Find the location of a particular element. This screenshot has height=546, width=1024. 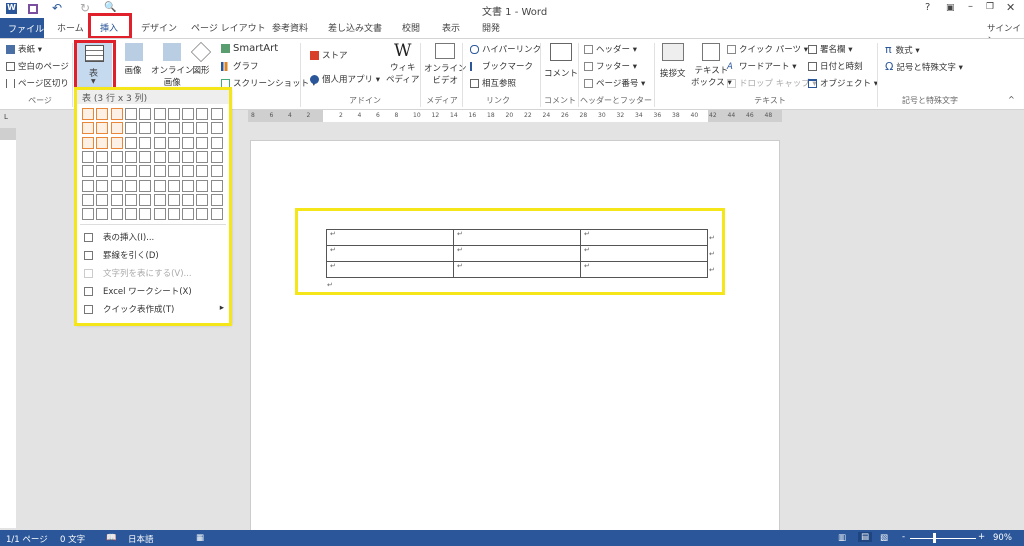

bookmark-icon is located at coordinates (474, 66).